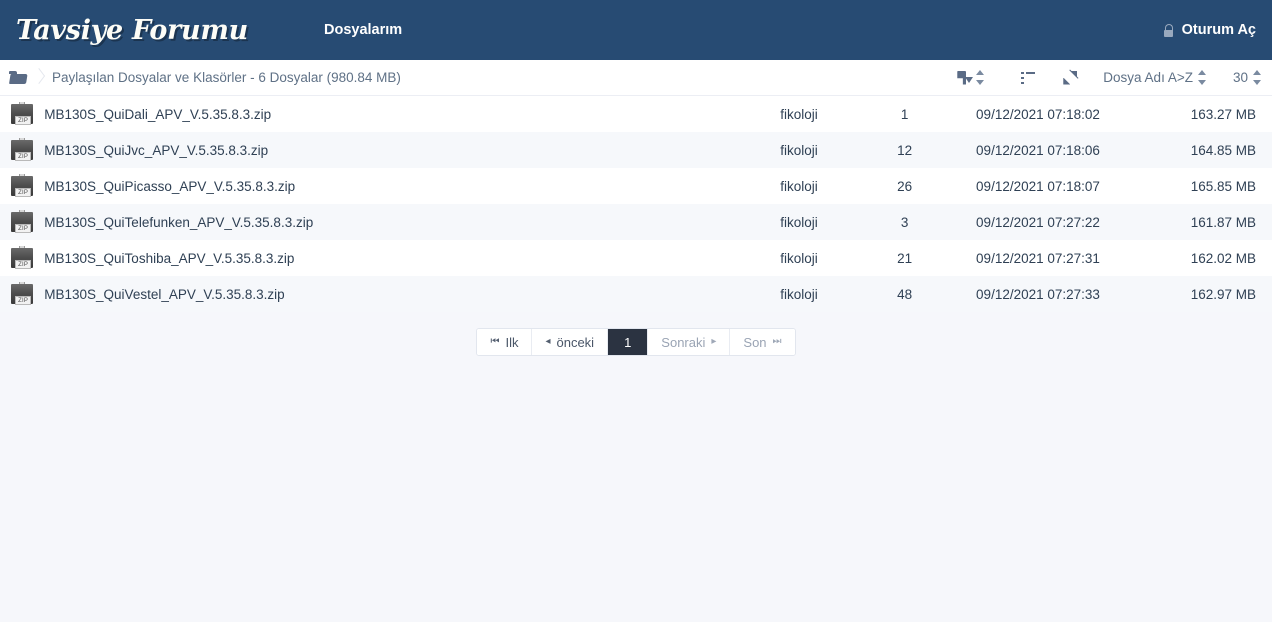  I want to click on pagination-first-label: Ilk, so click(512, 342).